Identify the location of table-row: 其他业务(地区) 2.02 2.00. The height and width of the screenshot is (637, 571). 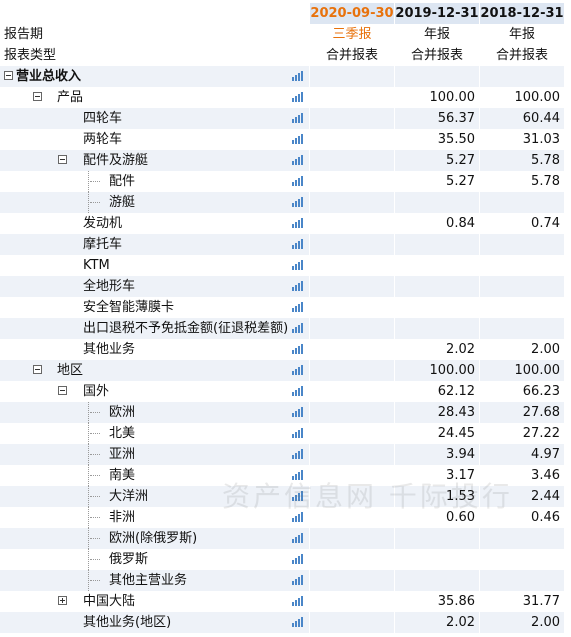
(285, 622).